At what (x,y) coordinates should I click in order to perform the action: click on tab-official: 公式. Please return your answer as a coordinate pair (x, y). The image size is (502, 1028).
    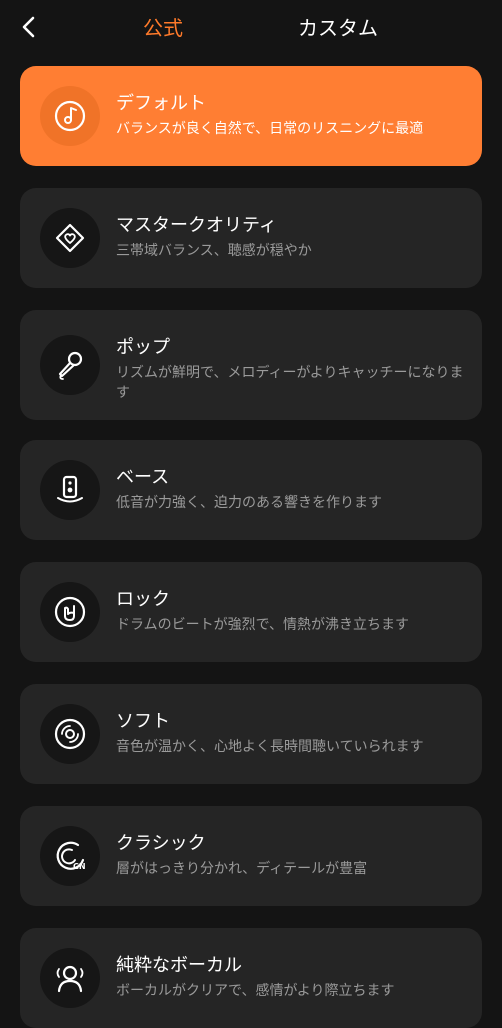
    Looking at the image, I should click on (163, 28).